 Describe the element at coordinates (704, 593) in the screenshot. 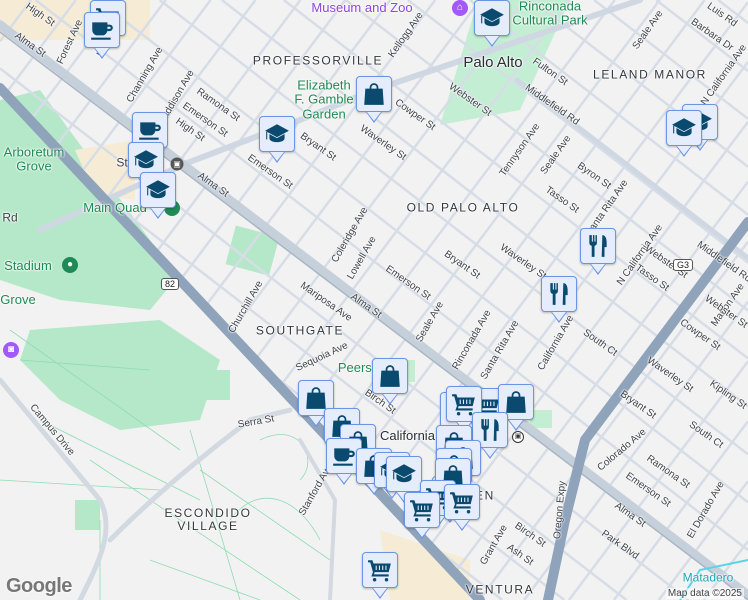

I see `map-attribution: Map data ©2025` at that location.